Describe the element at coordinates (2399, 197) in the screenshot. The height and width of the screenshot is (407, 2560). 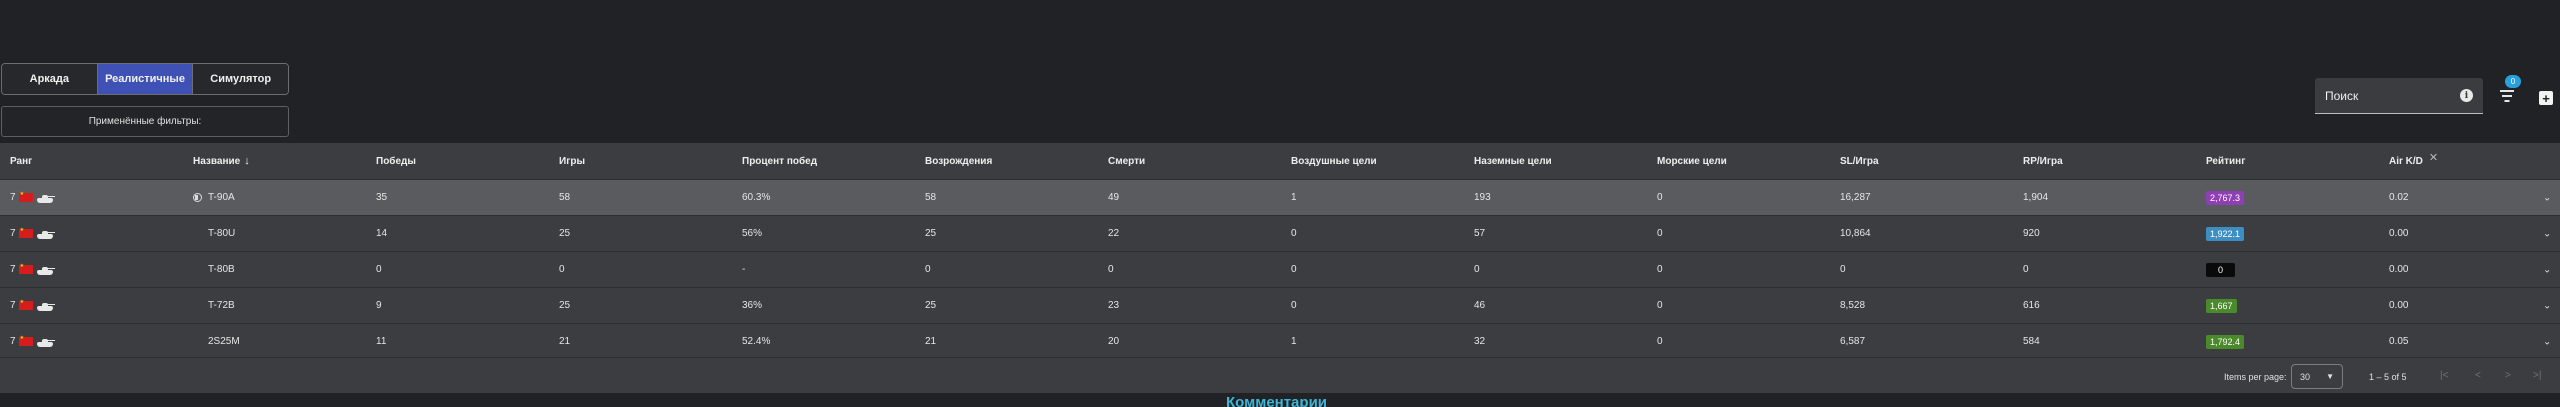
I see `air-kd-cell: 0.02` at that location.